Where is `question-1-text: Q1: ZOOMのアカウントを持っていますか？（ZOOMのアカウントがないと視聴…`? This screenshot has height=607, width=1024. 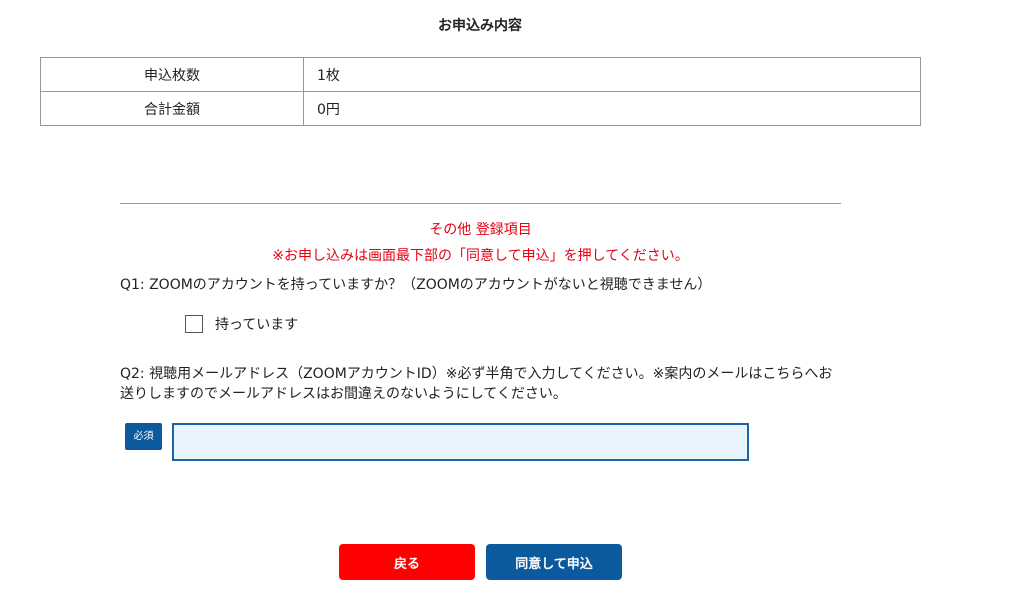 question-1-text: Q1: ZOOMのアカウントを持っていますか？（ZOOMのアカウントがないと視聴… is located at coordinates (416, 285).